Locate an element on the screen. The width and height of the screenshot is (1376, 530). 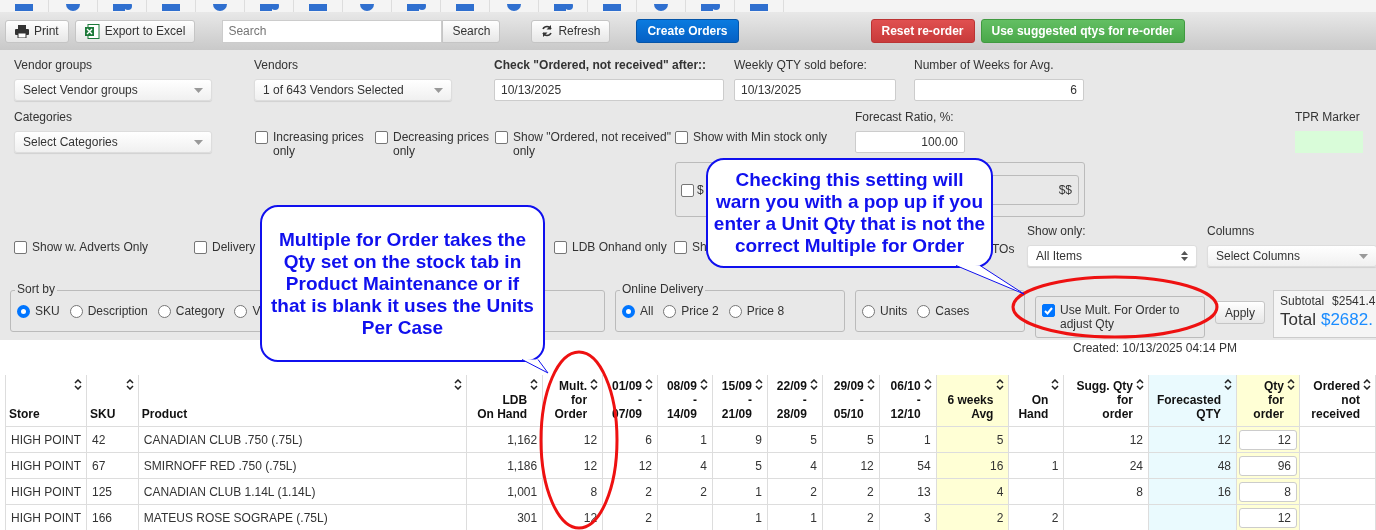
field-label: Columns is located at coordinates (1231, 231).